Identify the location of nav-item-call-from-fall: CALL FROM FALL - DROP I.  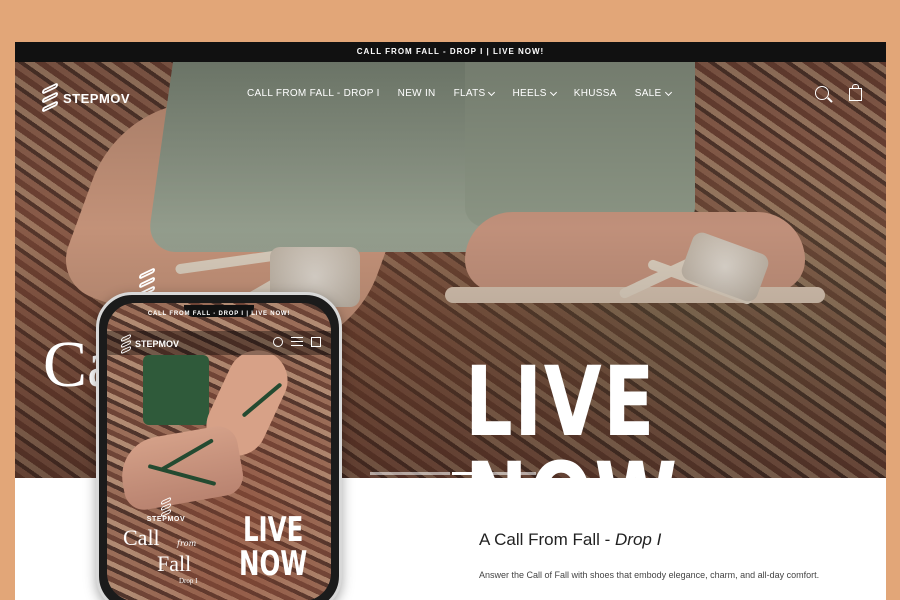
(313, 93).